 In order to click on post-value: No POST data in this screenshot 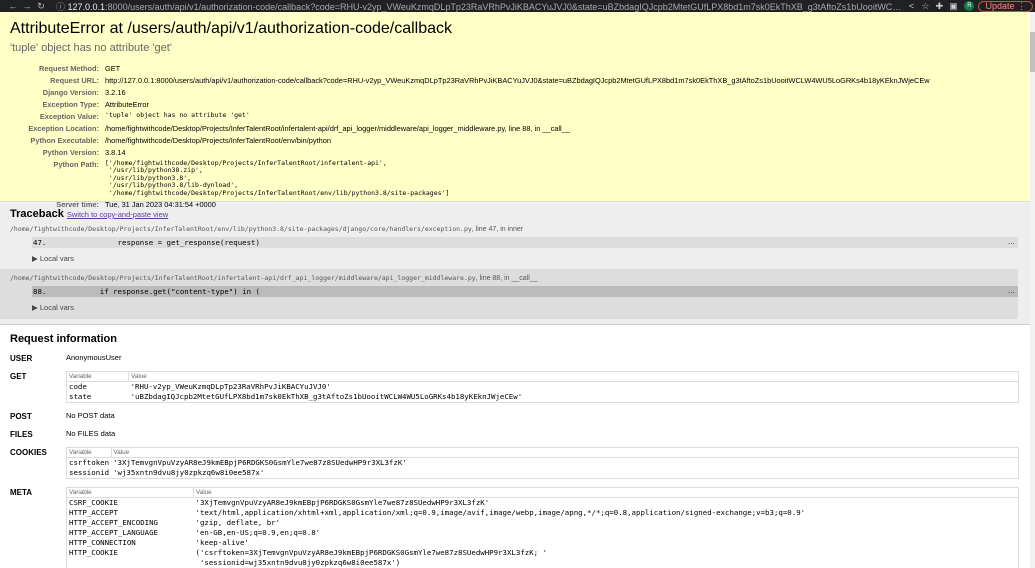, I will do `click(90, 415)`.